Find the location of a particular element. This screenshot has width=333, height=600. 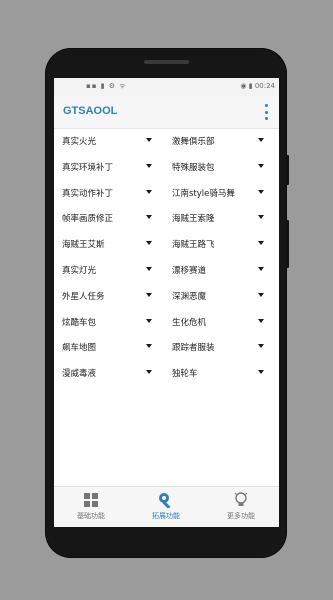

wrench-icon is located at coordinates (166, 500).